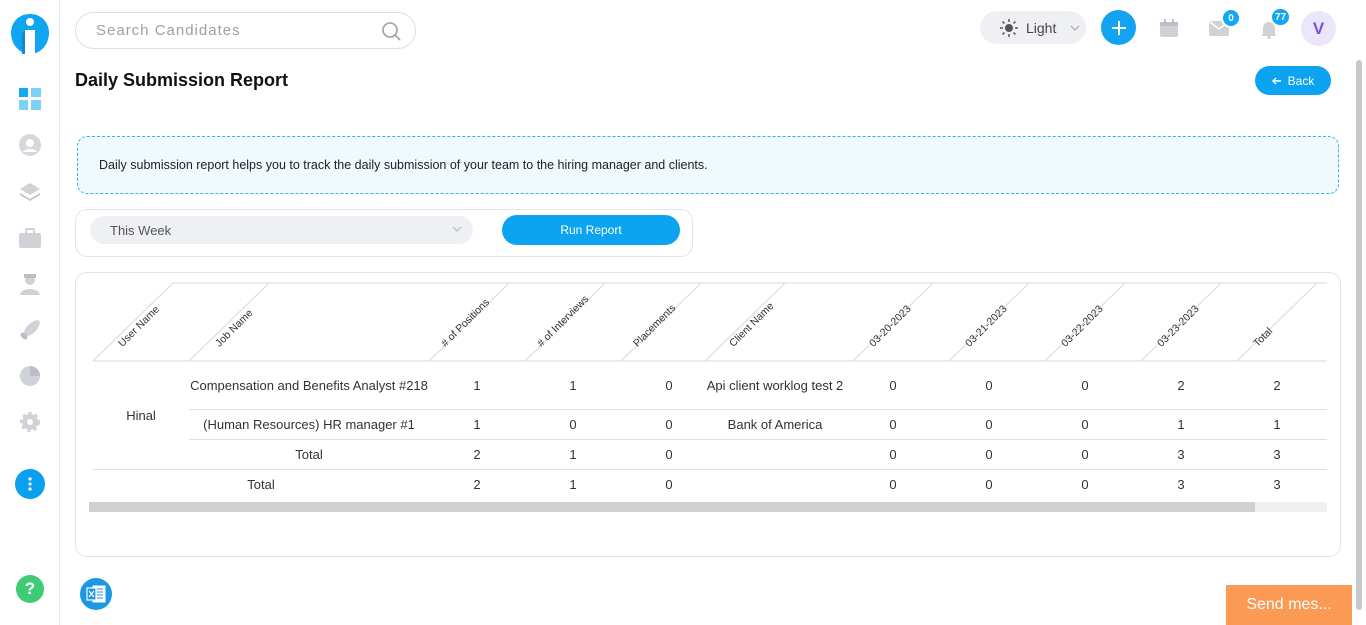 Image resolution: width=1366 pixels, height=625 pixels. Describe the element at coordinates (1009, 27) in the screenshot. I see `sun-icon` at that location.